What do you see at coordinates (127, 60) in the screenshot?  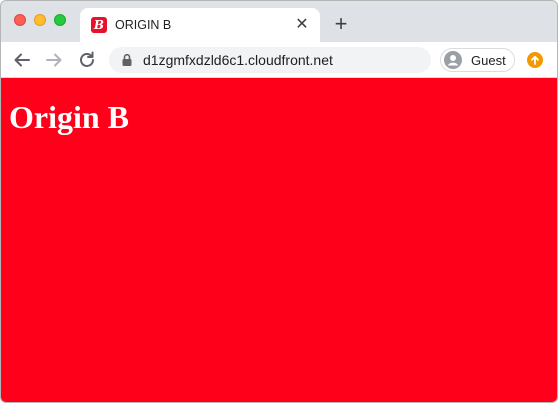 I see `lock-icon` at bounding box center [127, 60].